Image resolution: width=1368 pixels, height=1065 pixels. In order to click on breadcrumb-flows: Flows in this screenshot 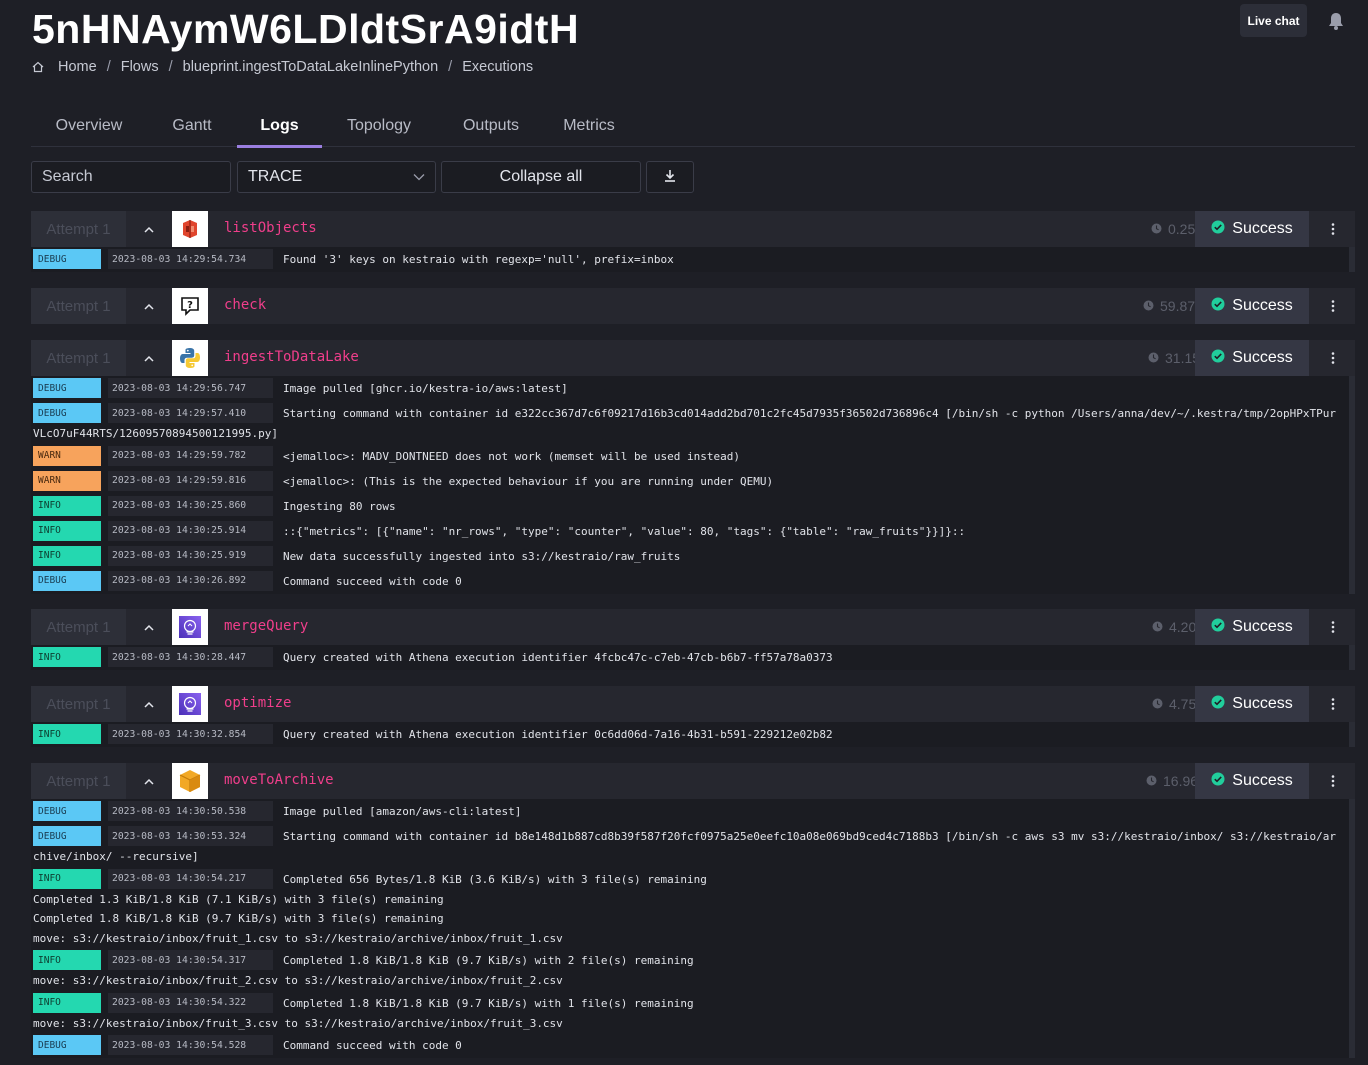, I will do `click(140, 67)`.